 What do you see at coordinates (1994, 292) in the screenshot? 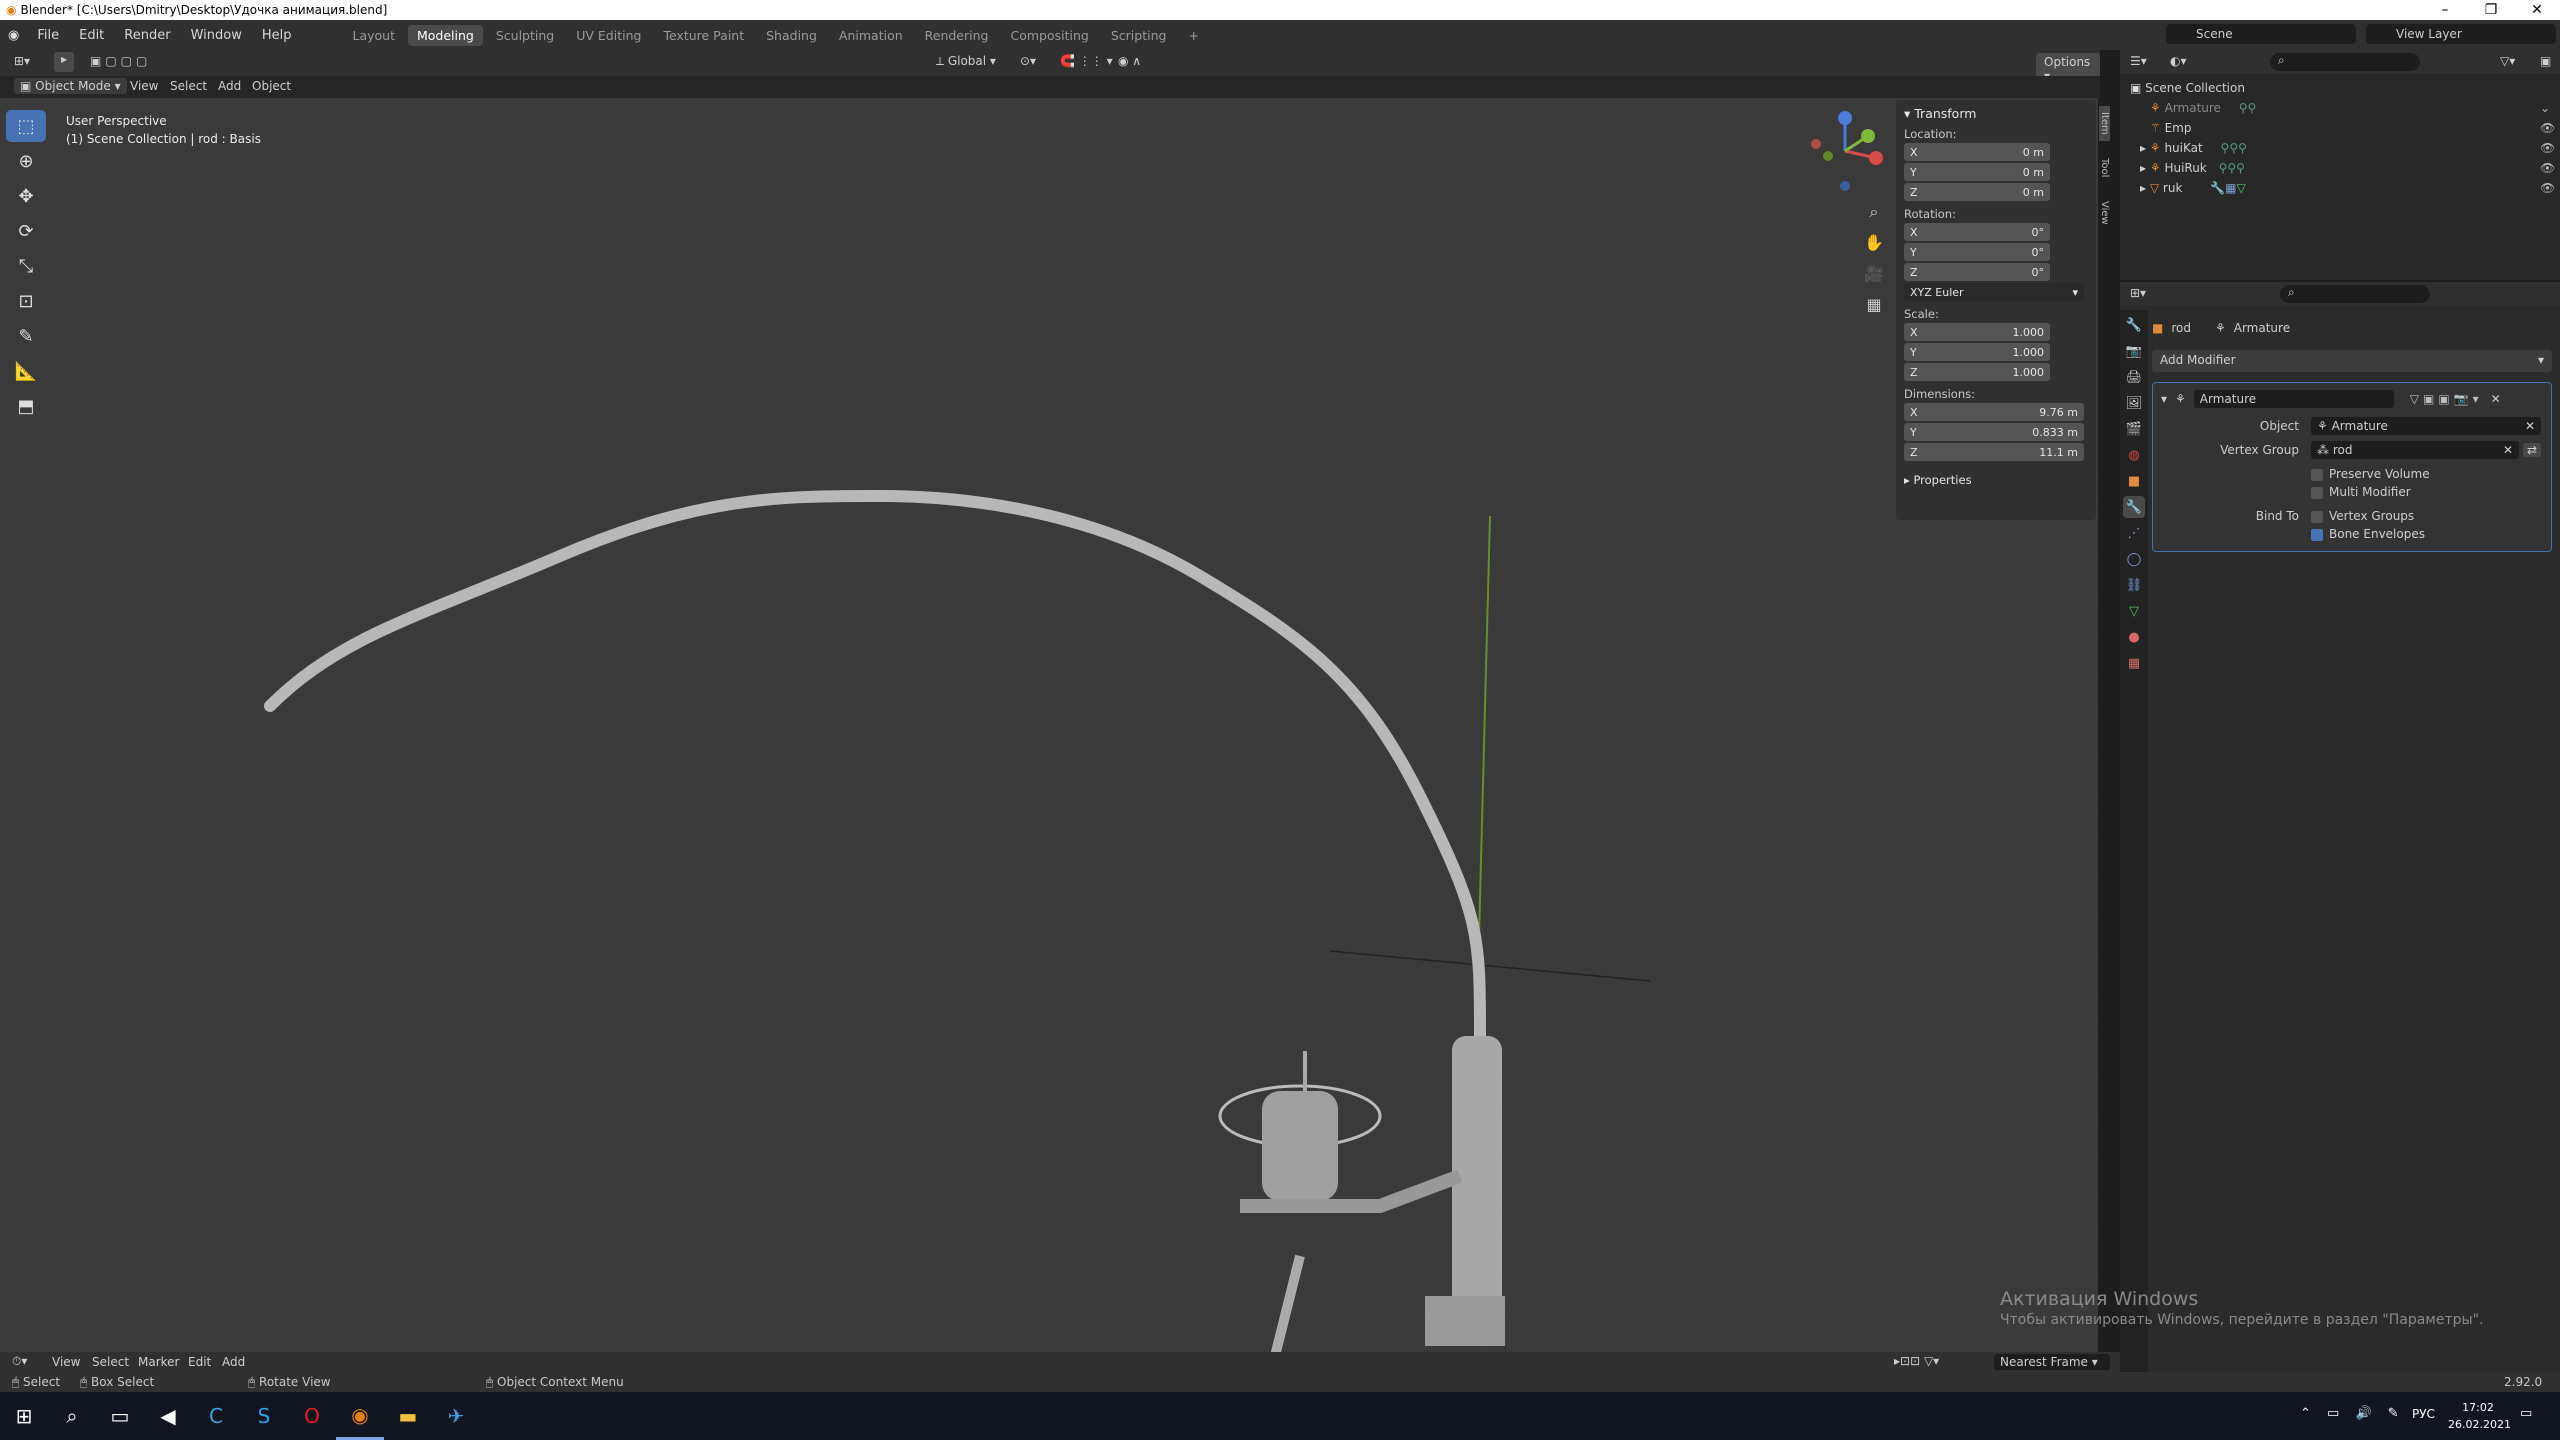
I see `rotation-mode-dropdown: XYZ Euler ▾` at bounding box center [1994, 292].